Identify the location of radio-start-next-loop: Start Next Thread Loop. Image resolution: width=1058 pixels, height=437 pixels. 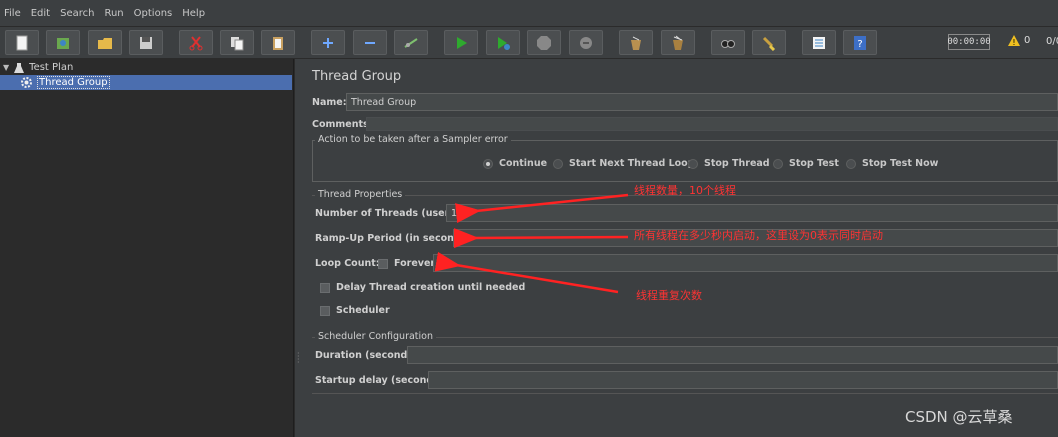
(624, 163).